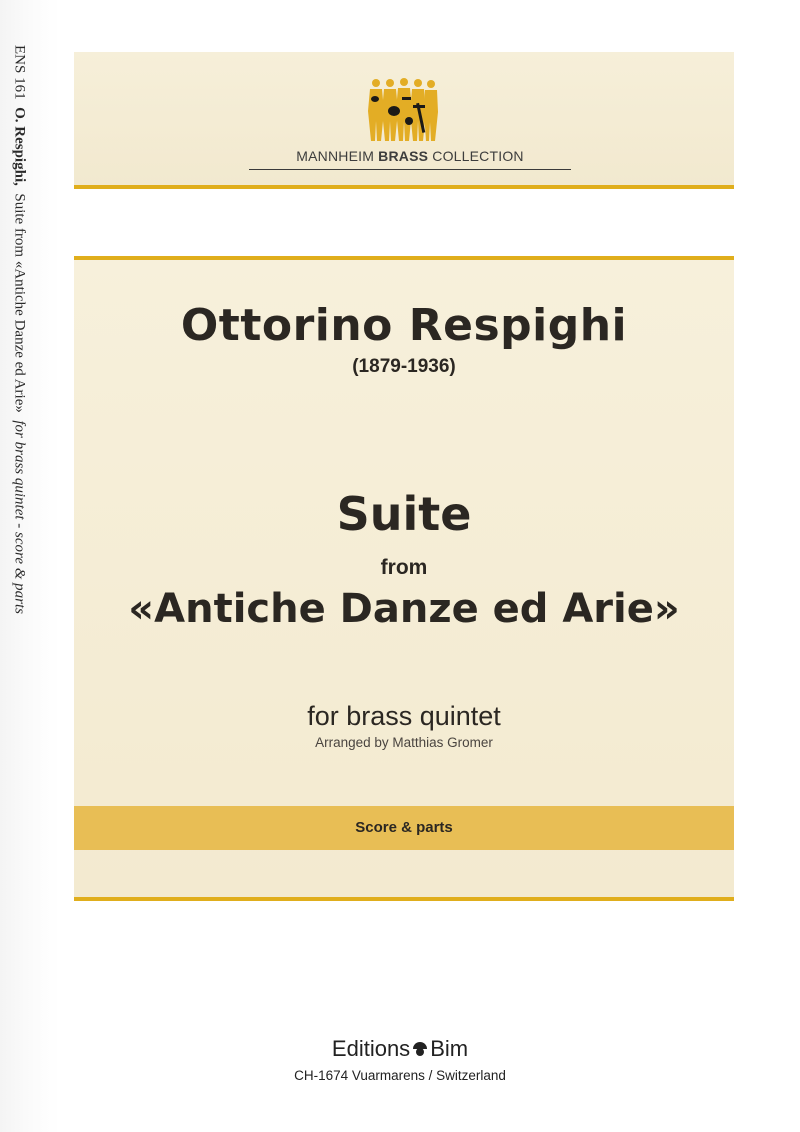 The image size is (800, 1132). What do you see at coordinates (404, 514) in the screenshot?
I see `work-title: Suite` at bounding box center [404, 514].